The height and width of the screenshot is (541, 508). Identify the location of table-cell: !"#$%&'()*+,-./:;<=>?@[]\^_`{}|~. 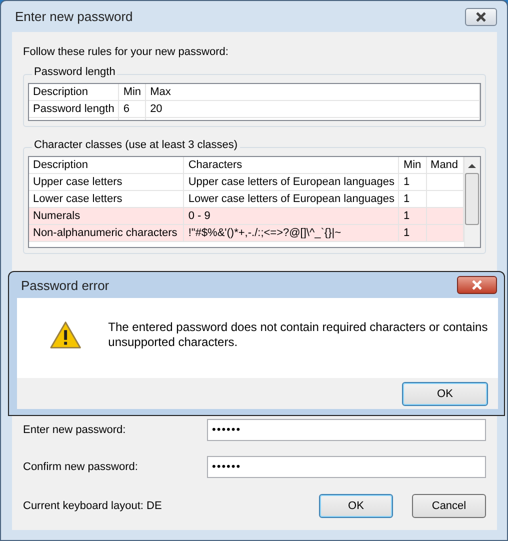
(291, 233).